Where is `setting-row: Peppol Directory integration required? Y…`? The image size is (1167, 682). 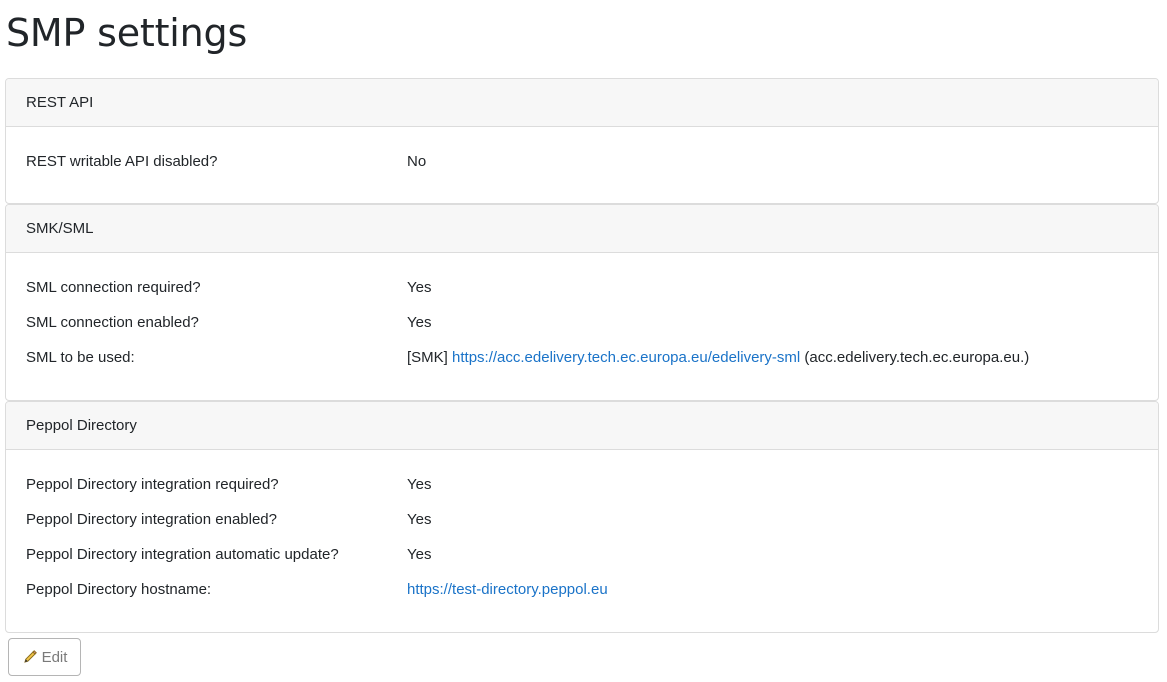
setting-row: Peppol Directory integration required? Y… is located at coordinates (582, 484).